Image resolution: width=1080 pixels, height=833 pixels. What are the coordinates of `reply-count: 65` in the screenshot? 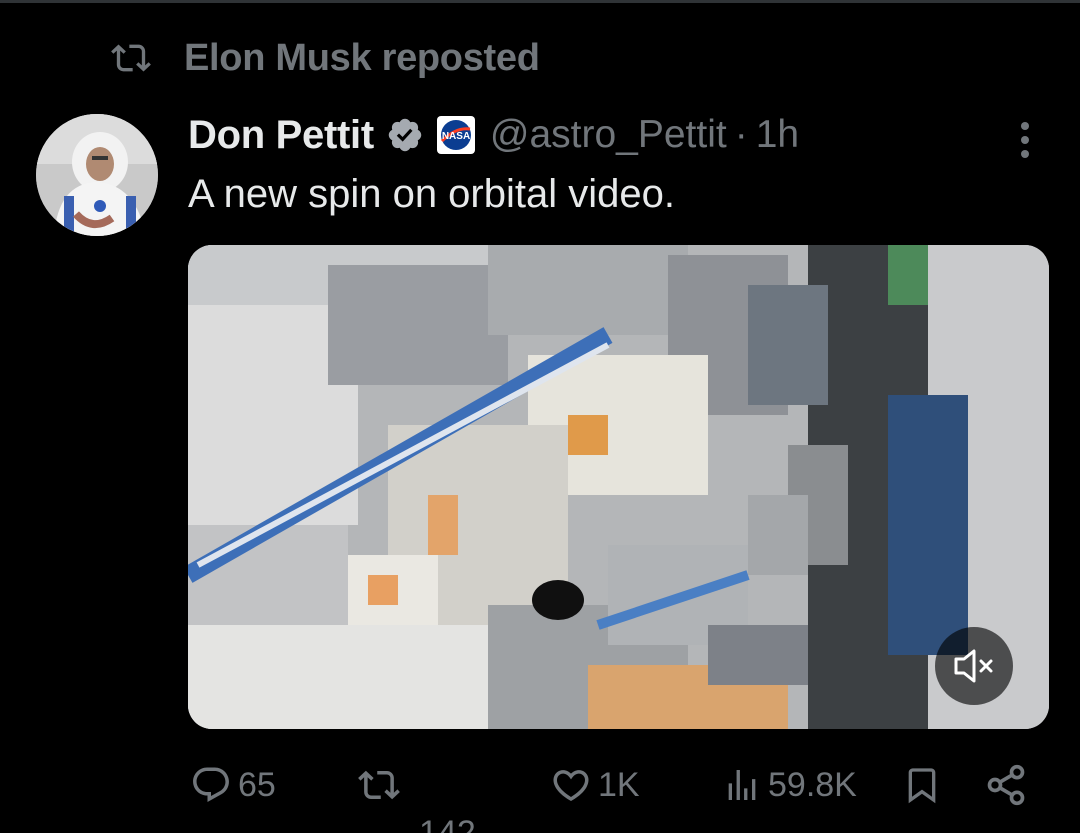 It's located at (257, 784).